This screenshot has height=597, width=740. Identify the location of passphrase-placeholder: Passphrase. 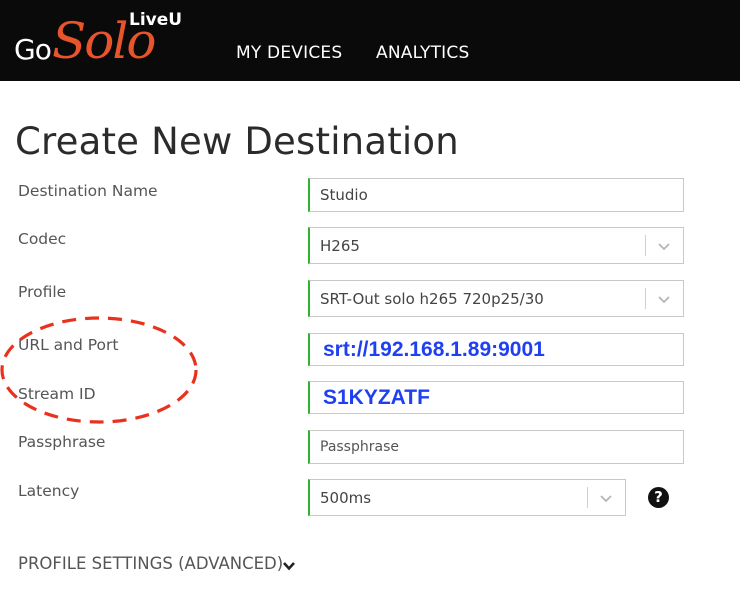
(359, 447).